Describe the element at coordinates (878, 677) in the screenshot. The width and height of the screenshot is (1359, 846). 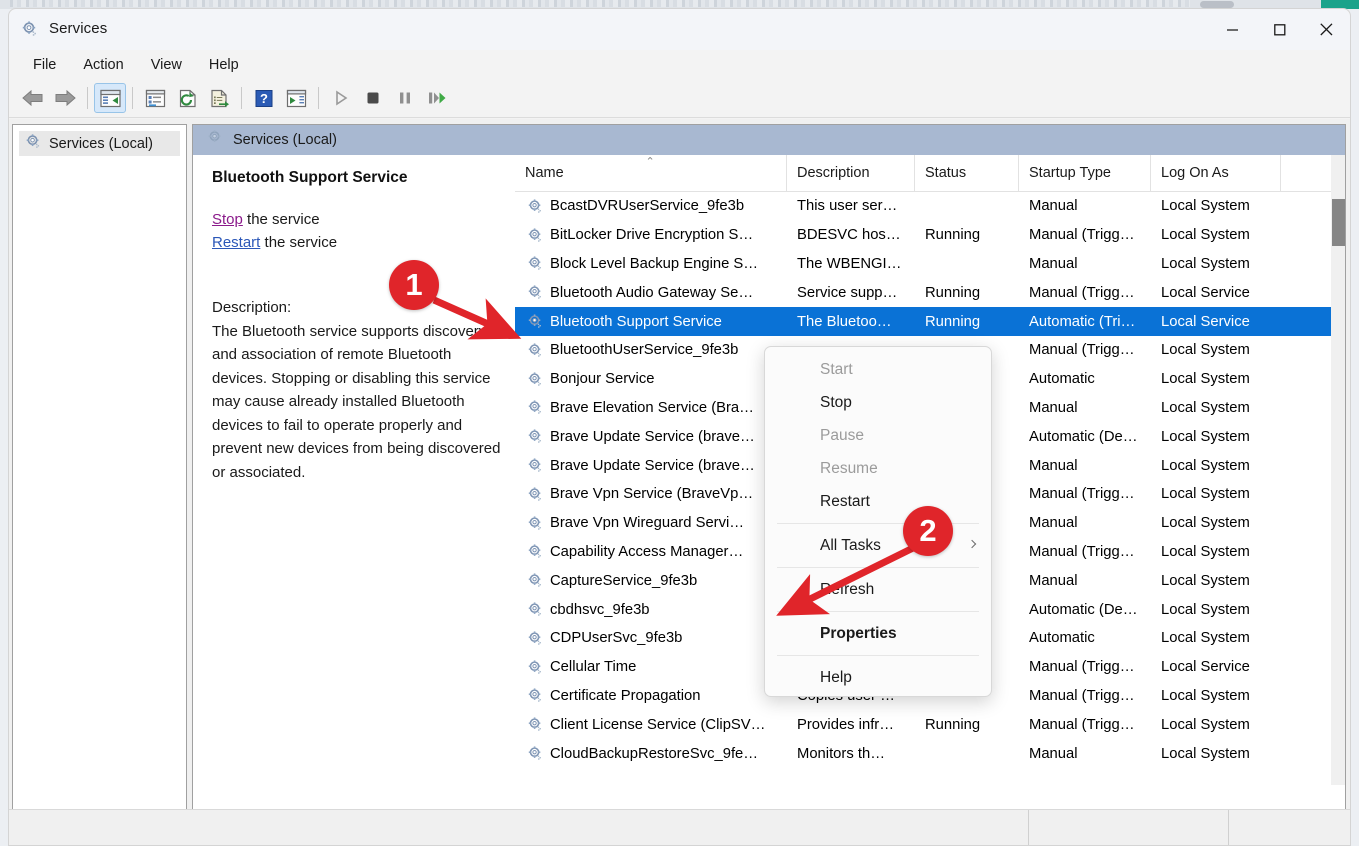
I see `context-menu-item-help: Help` at that location.